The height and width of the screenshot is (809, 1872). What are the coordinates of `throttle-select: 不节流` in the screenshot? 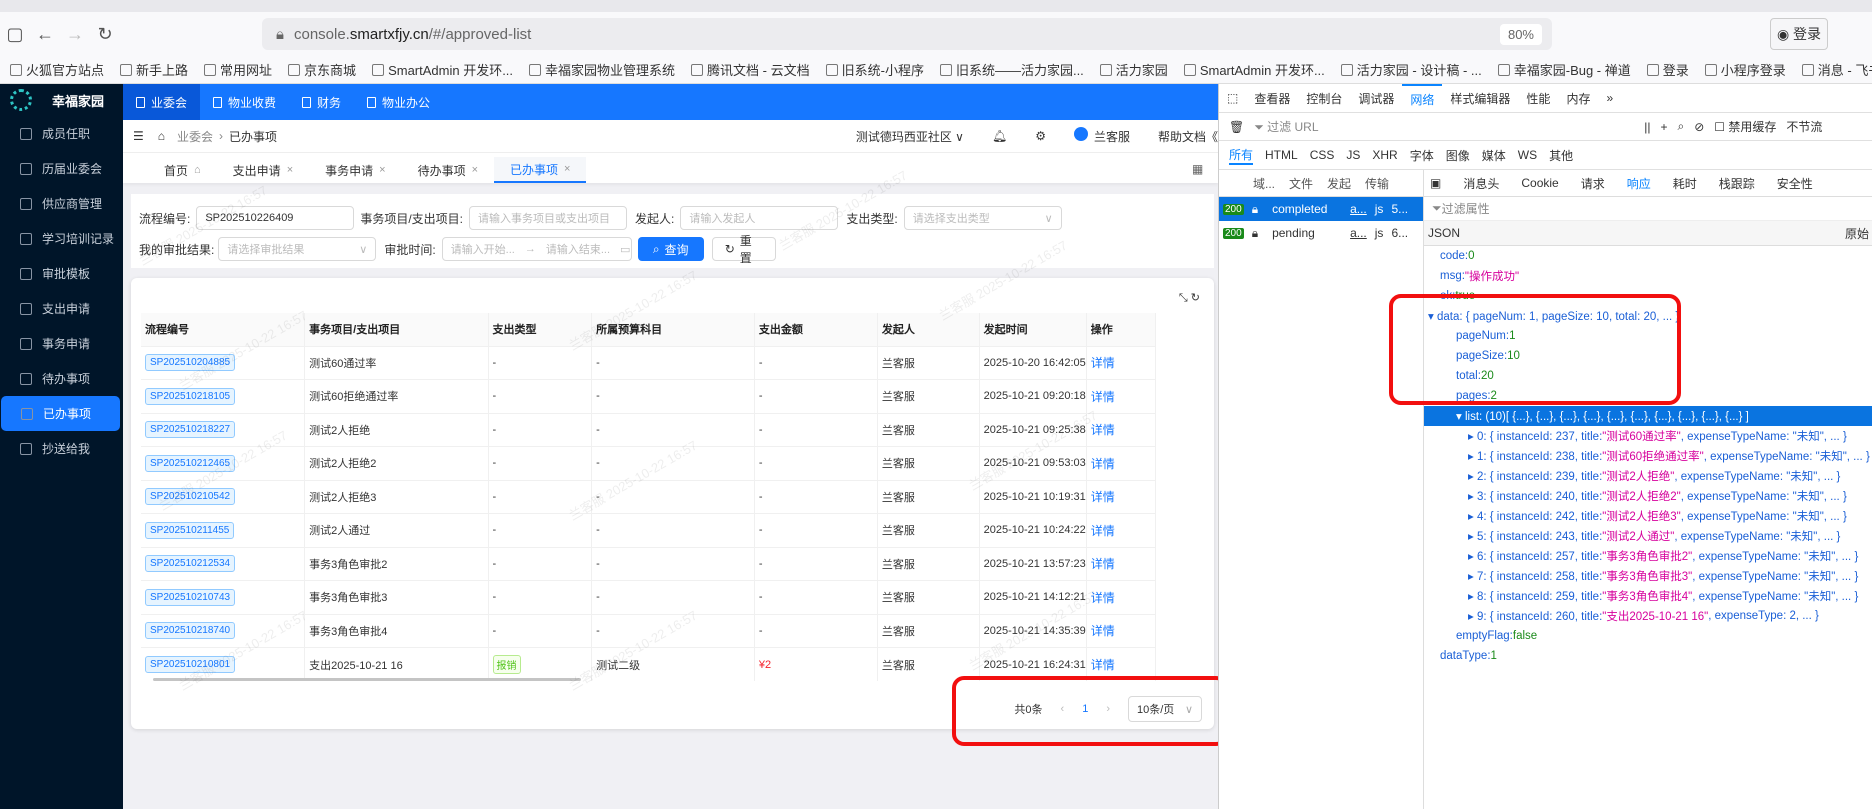 It's located at (1804, 126).